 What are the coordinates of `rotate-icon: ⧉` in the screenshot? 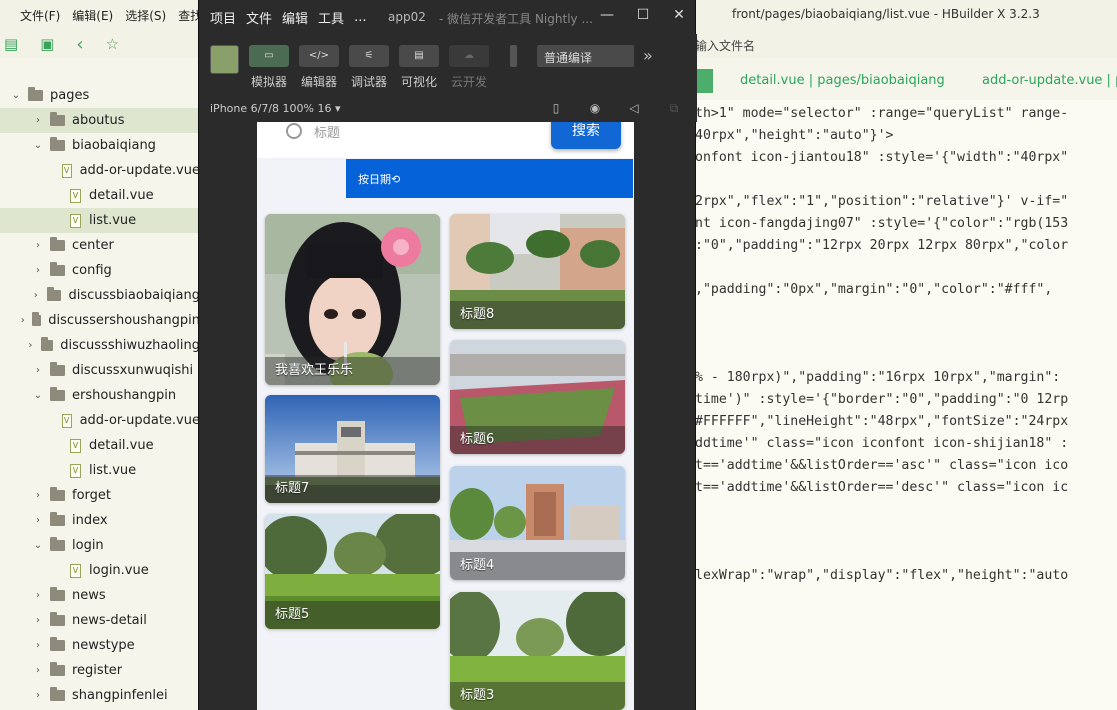 It's located at (674, 108).